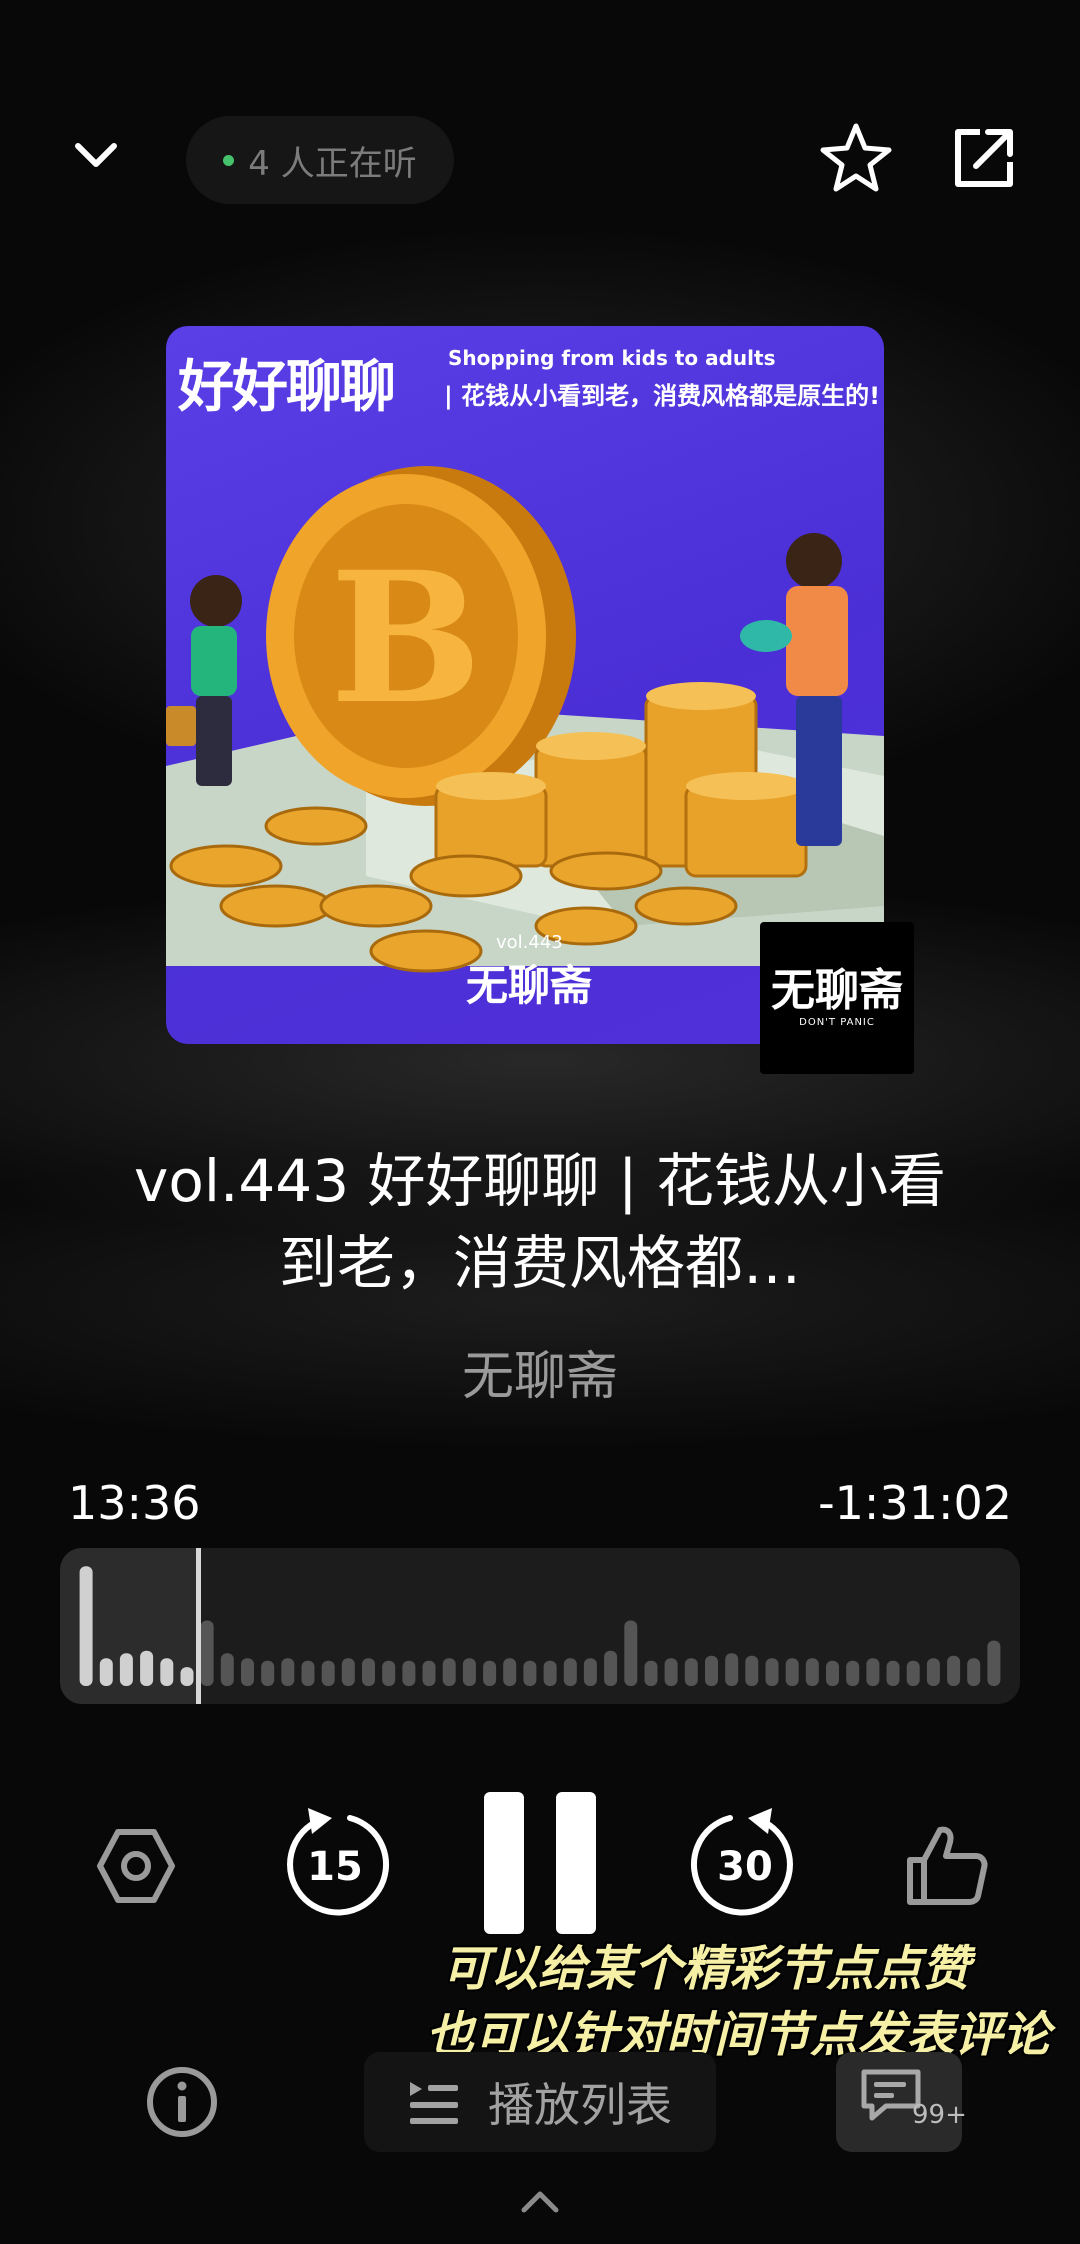 The width and height of the screenshot is (1080, 2244). Describe the element at coordinates (745, 1867) in the screenshot. I see `forward-seconds: 30` at that location.